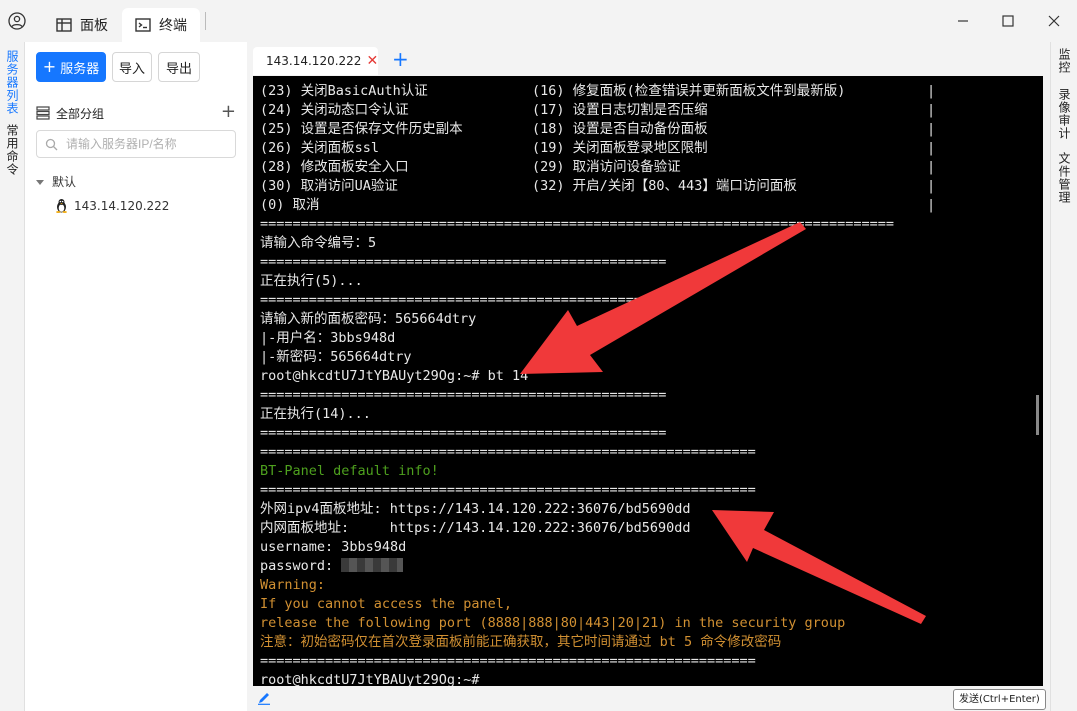 The width and height of the screenshot is (1077, 711). I want to click on new-tab-icon: +, so click(400, 59).